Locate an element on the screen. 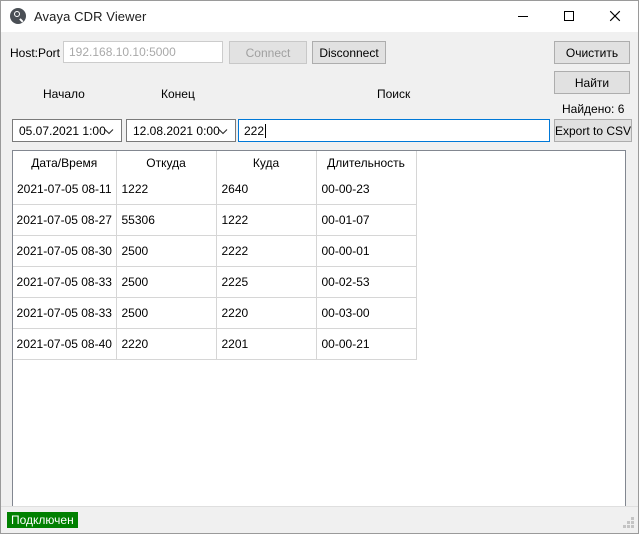  column-header-duration: Длительность is located at coordinates (366, 162).